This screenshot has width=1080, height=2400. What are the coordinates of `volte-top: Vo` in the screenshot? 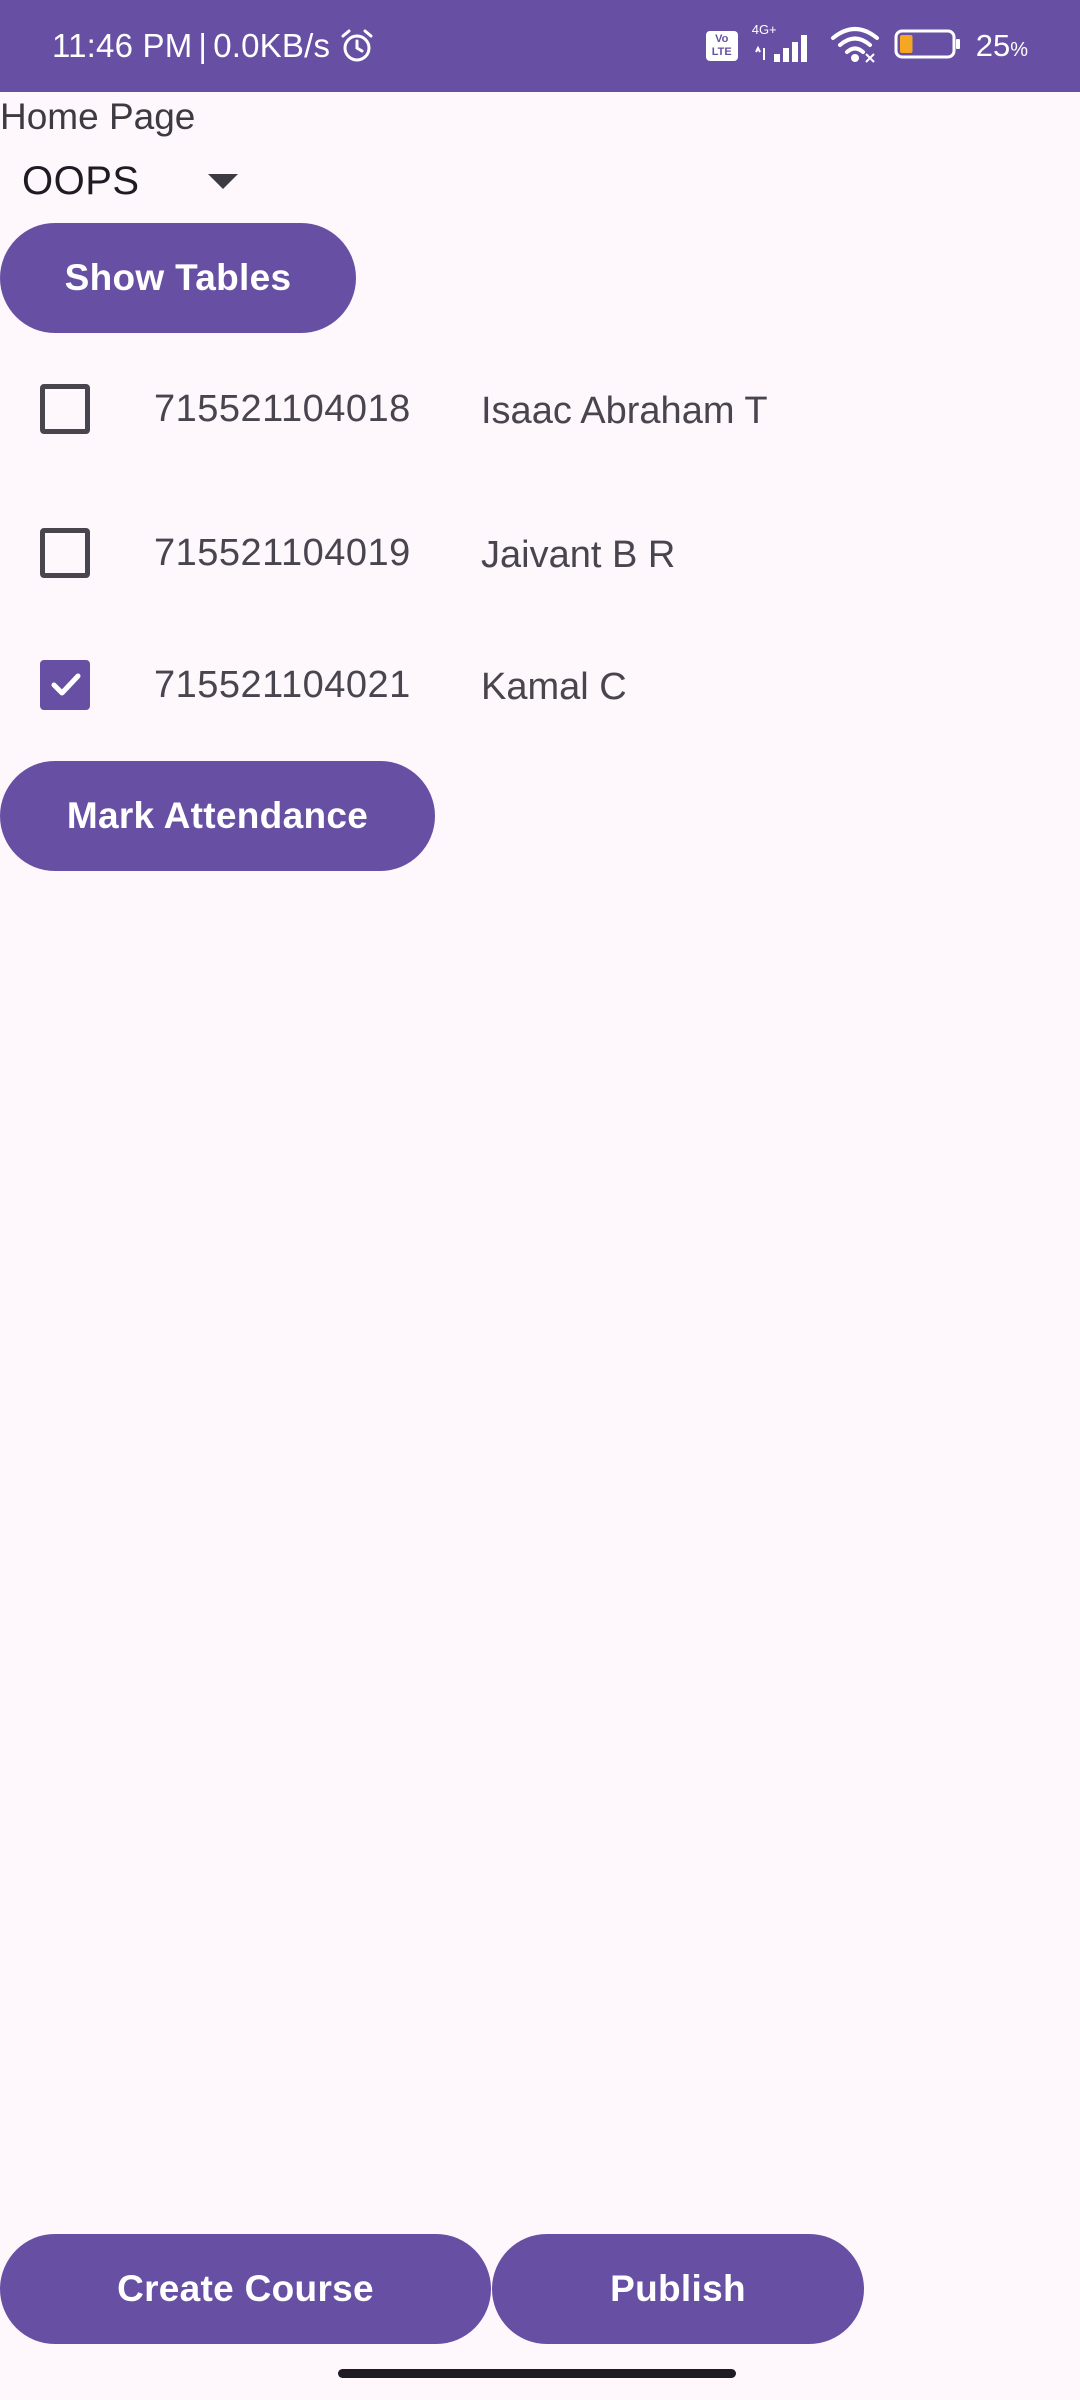 It's located at (722, 39).